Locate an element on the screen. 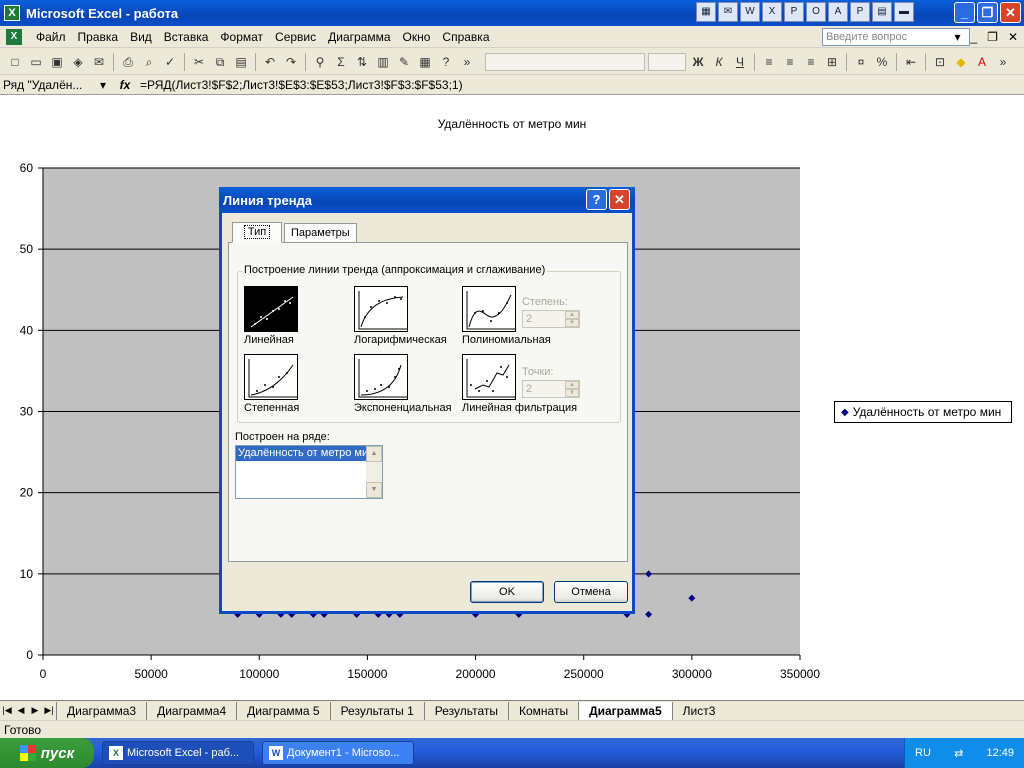 The image size is (1024, 768). doc-dropdown-icon: ▾ is located at coordinates (957, 37).